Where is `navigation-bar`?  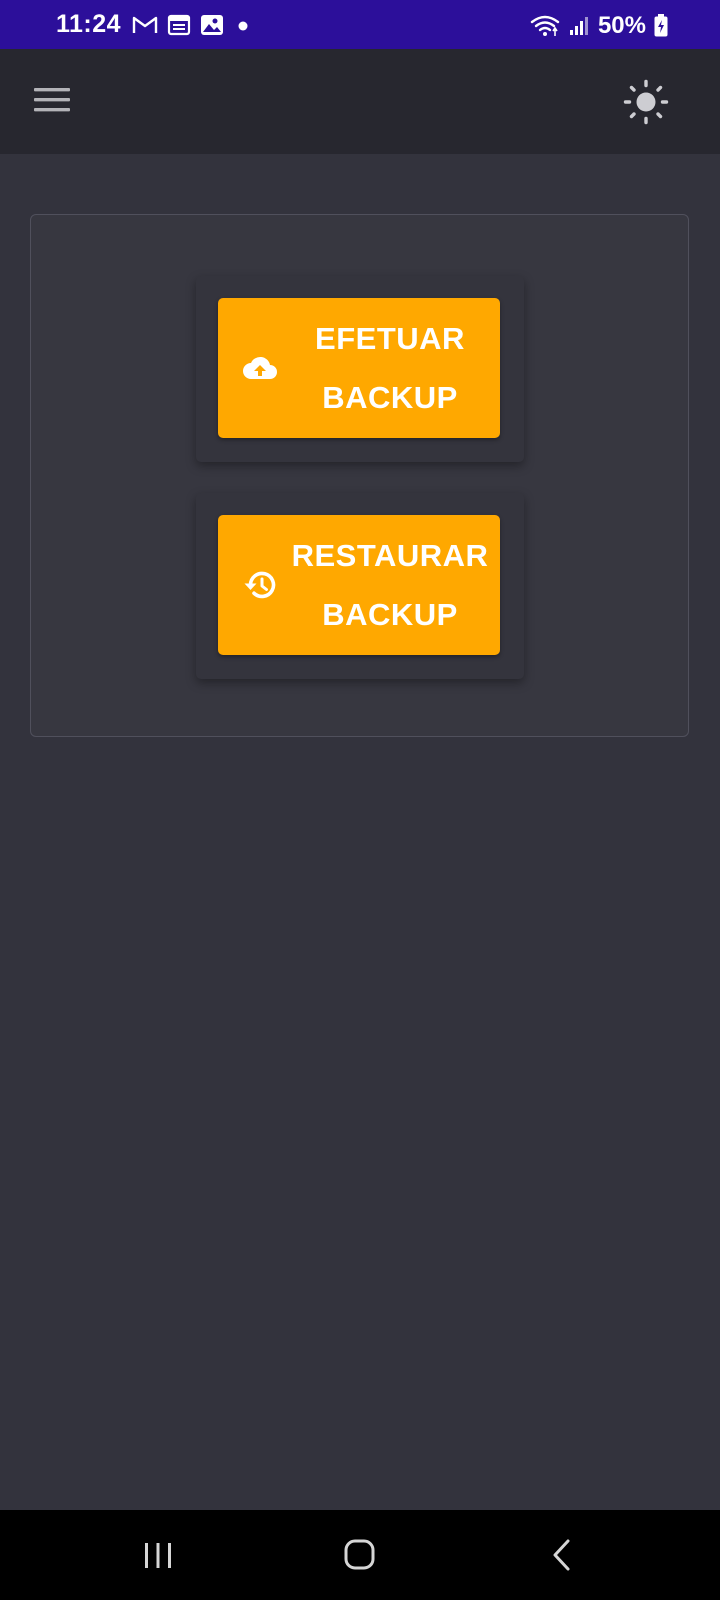 navigation-bar is located at coordinates (360, 1555).